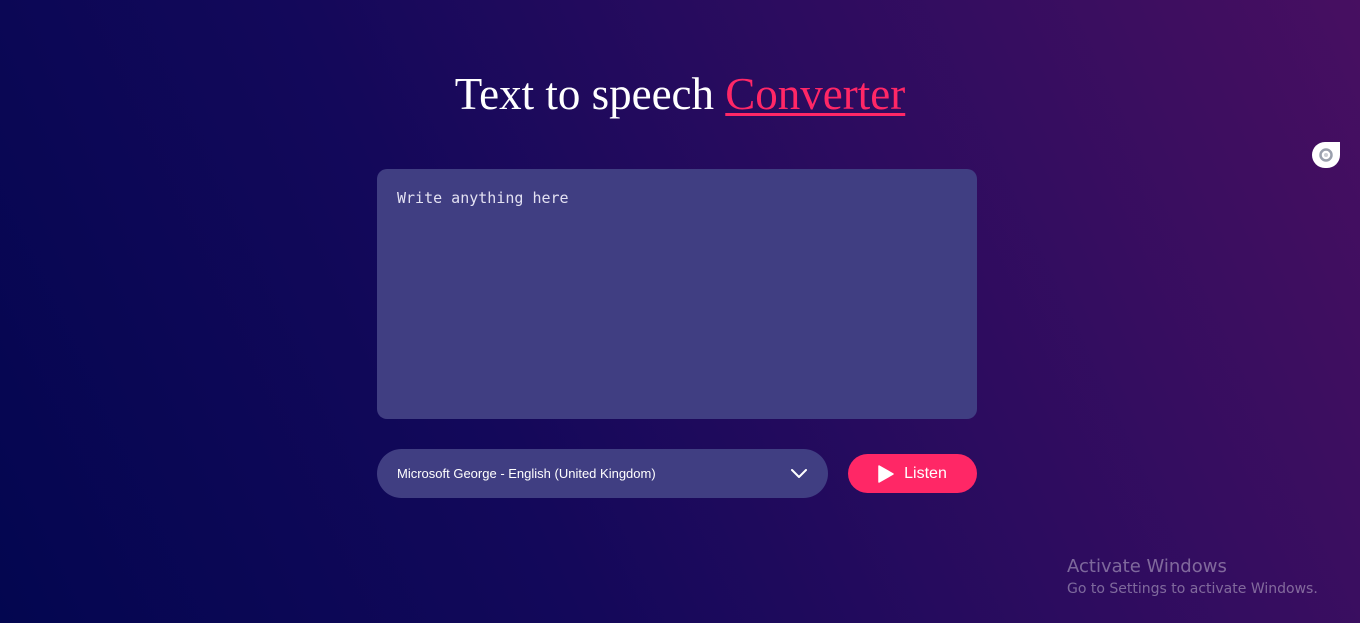 The image size is (1360, 623). Describe the element at coordinates (815, 94) in the screenshot. I see `page-title-accent: Converter` at that location.